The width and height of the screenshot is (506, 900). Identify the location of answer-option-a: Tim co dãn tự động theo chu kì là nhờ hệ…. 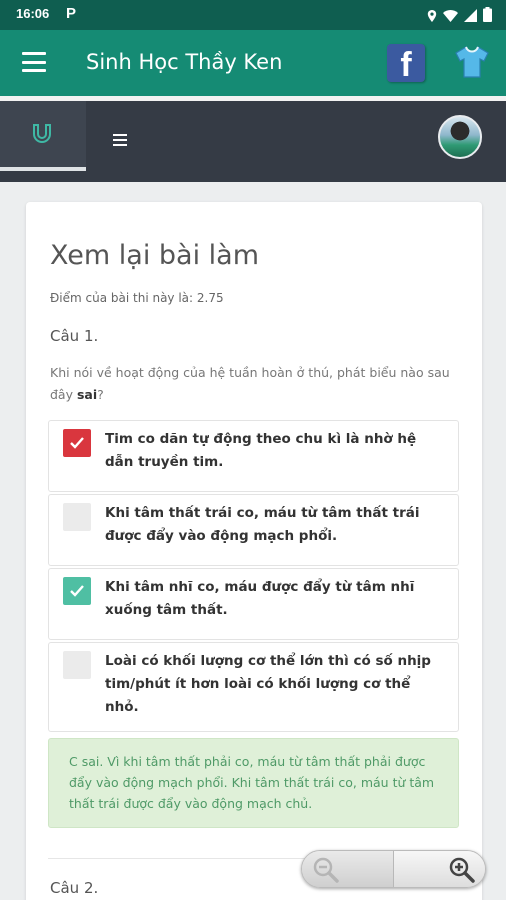
(253, 456).